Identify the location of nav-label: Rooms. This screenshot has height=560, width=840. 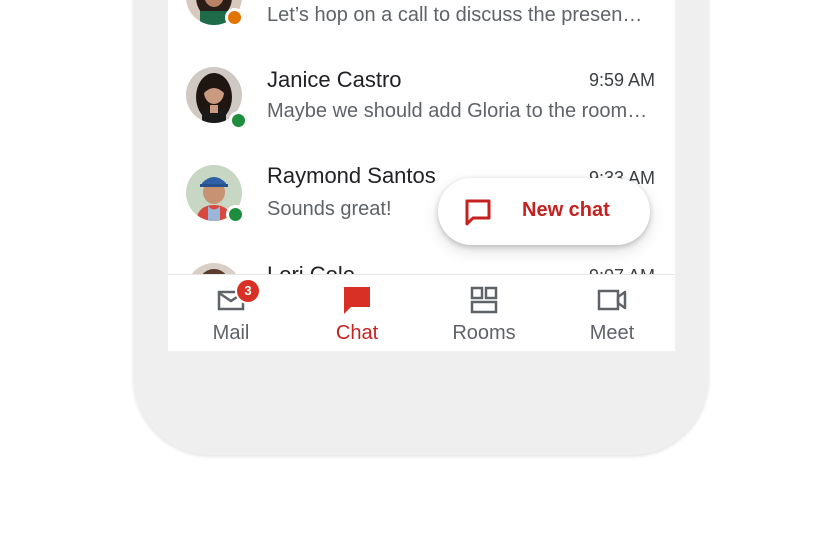
(484, 333).